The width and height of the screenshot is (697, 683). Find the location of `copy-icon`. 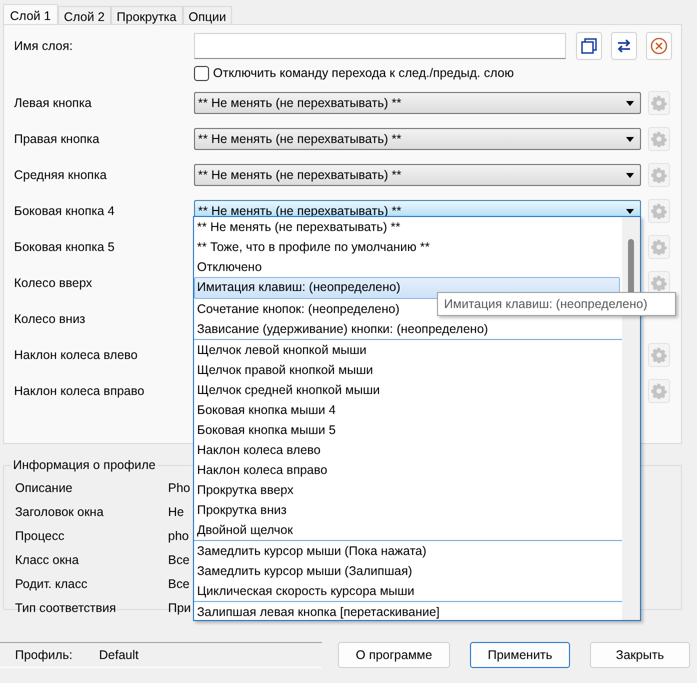

copy-icon is located at coordinates (589, 46).